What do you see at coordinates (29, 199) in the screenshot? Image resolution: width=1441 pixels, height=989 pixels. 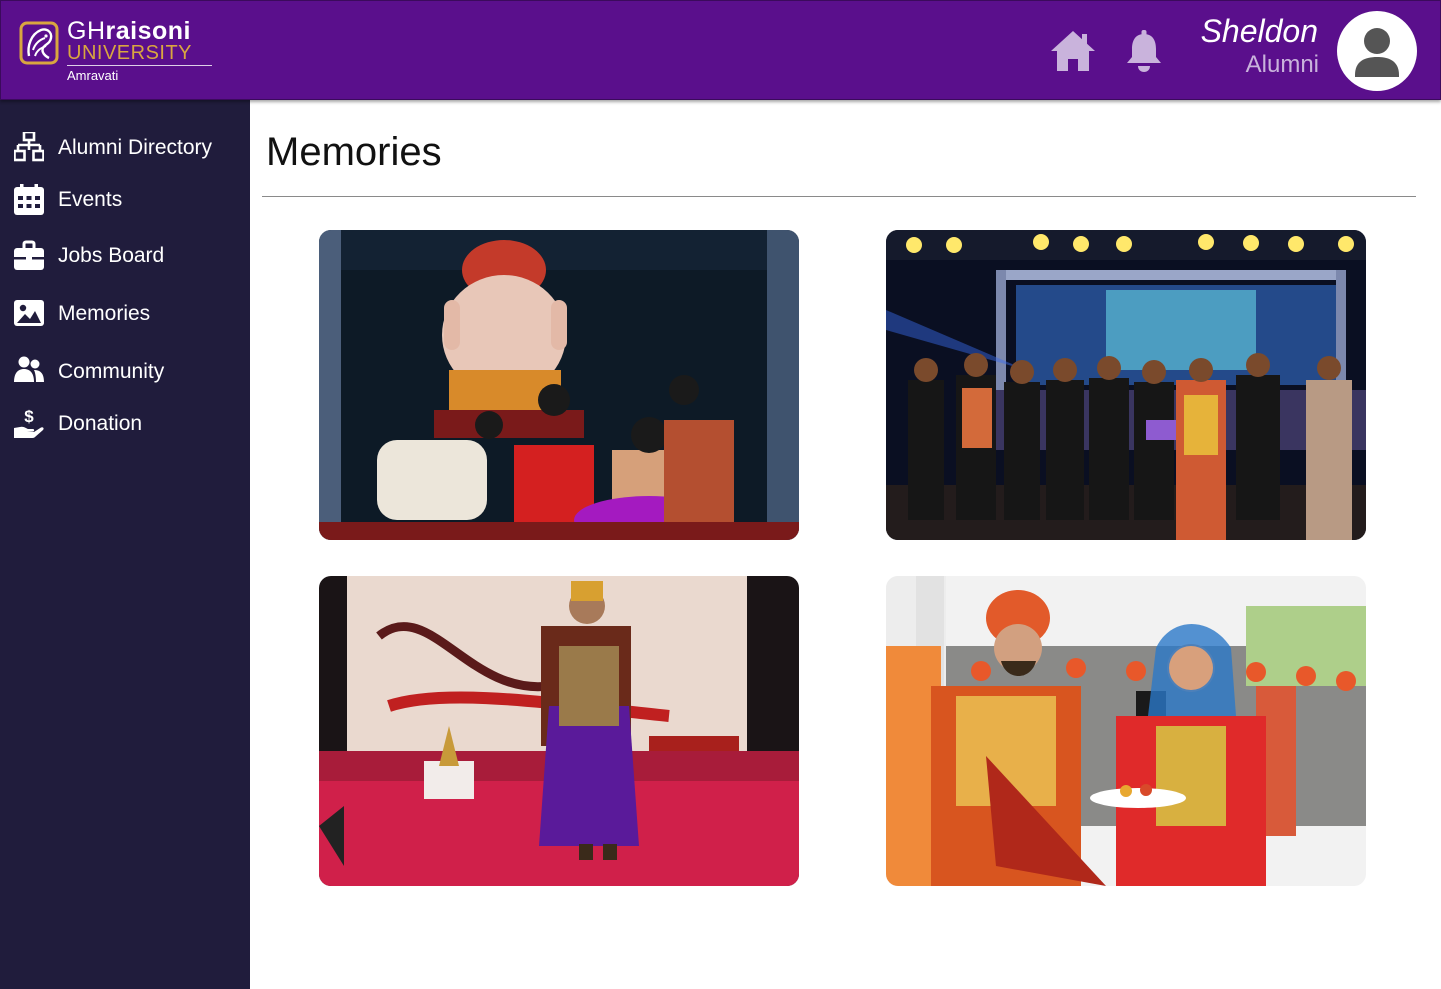 I see `calendar-icon` at bounding box center [29, 199].